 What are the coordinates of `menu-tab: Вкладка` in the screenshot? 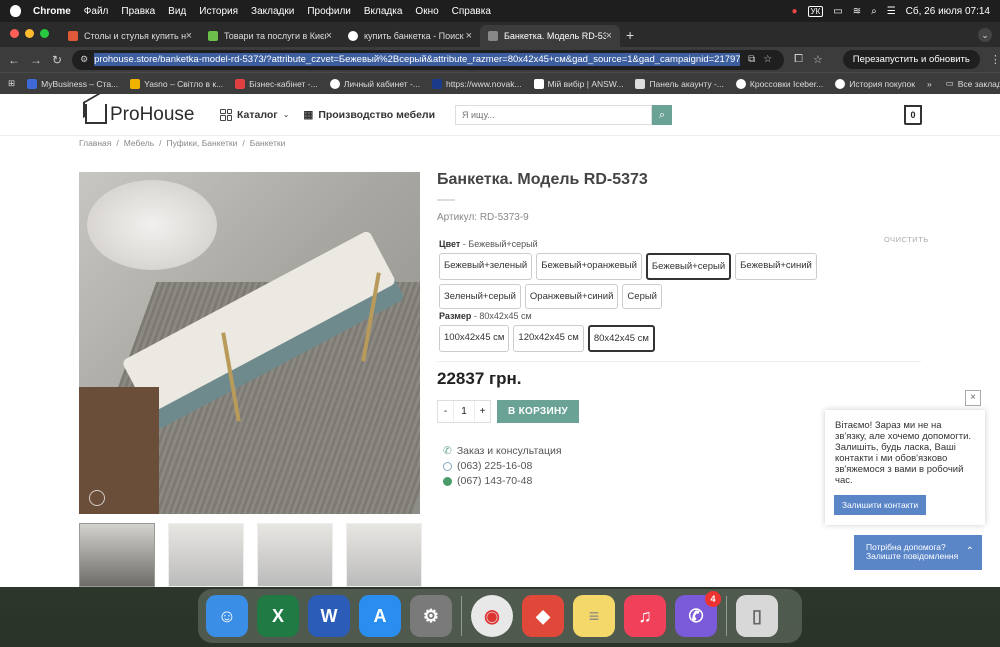 It's located at (383, 11).